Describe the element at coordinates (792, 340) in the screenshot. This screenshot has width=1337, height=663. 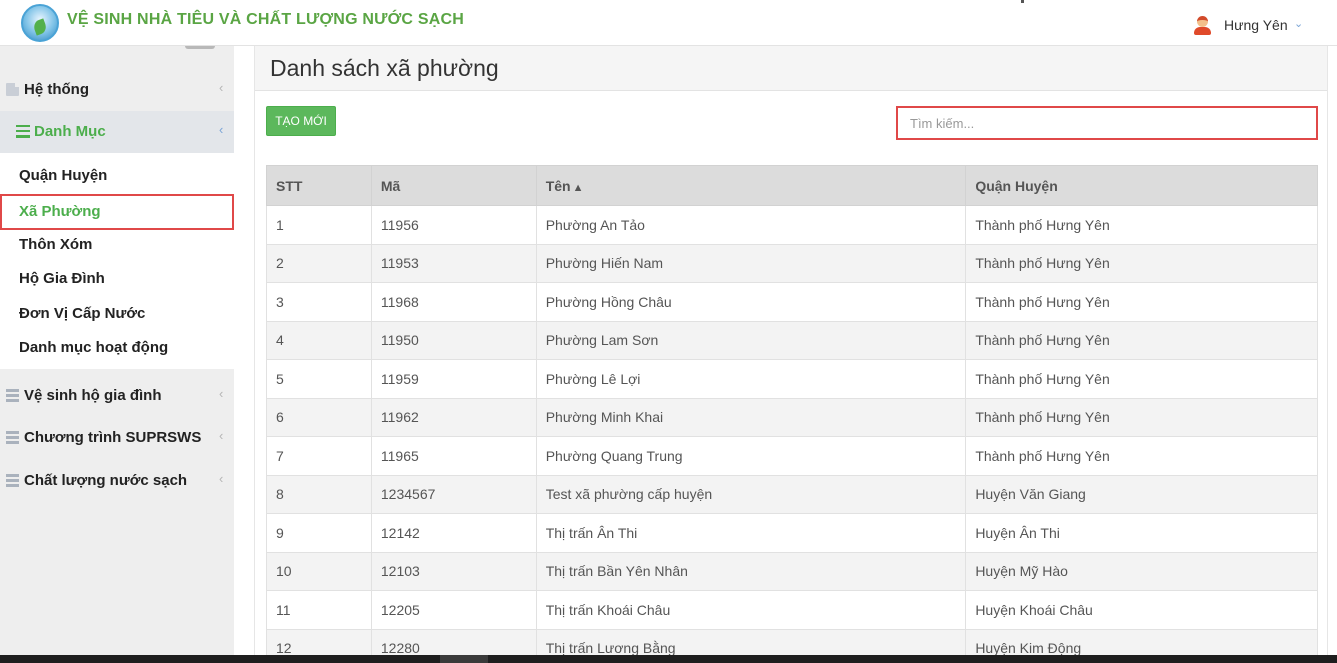
I see `table-row: 4 11950 Phường Lam Sơn Thành phố Hưng Yên` at that location.